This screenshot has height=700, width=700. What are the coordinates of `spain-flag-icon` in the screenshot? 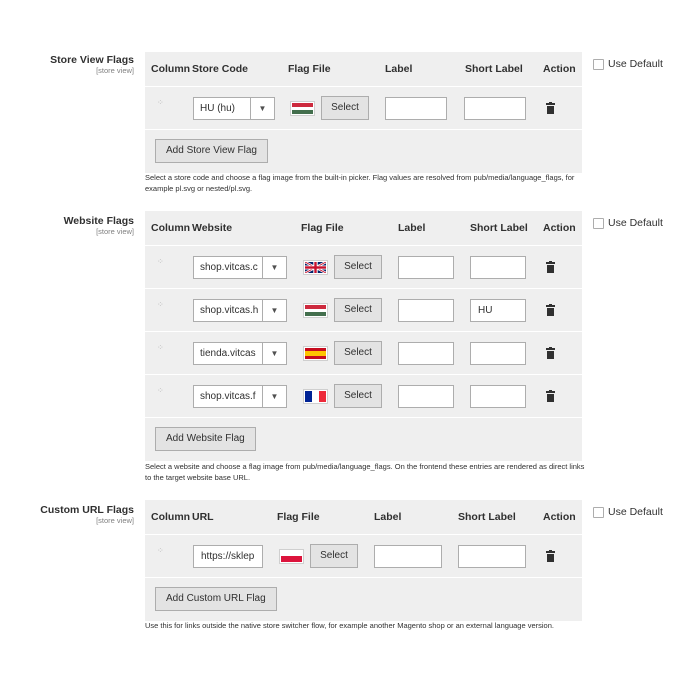 It's located at (315, 353).